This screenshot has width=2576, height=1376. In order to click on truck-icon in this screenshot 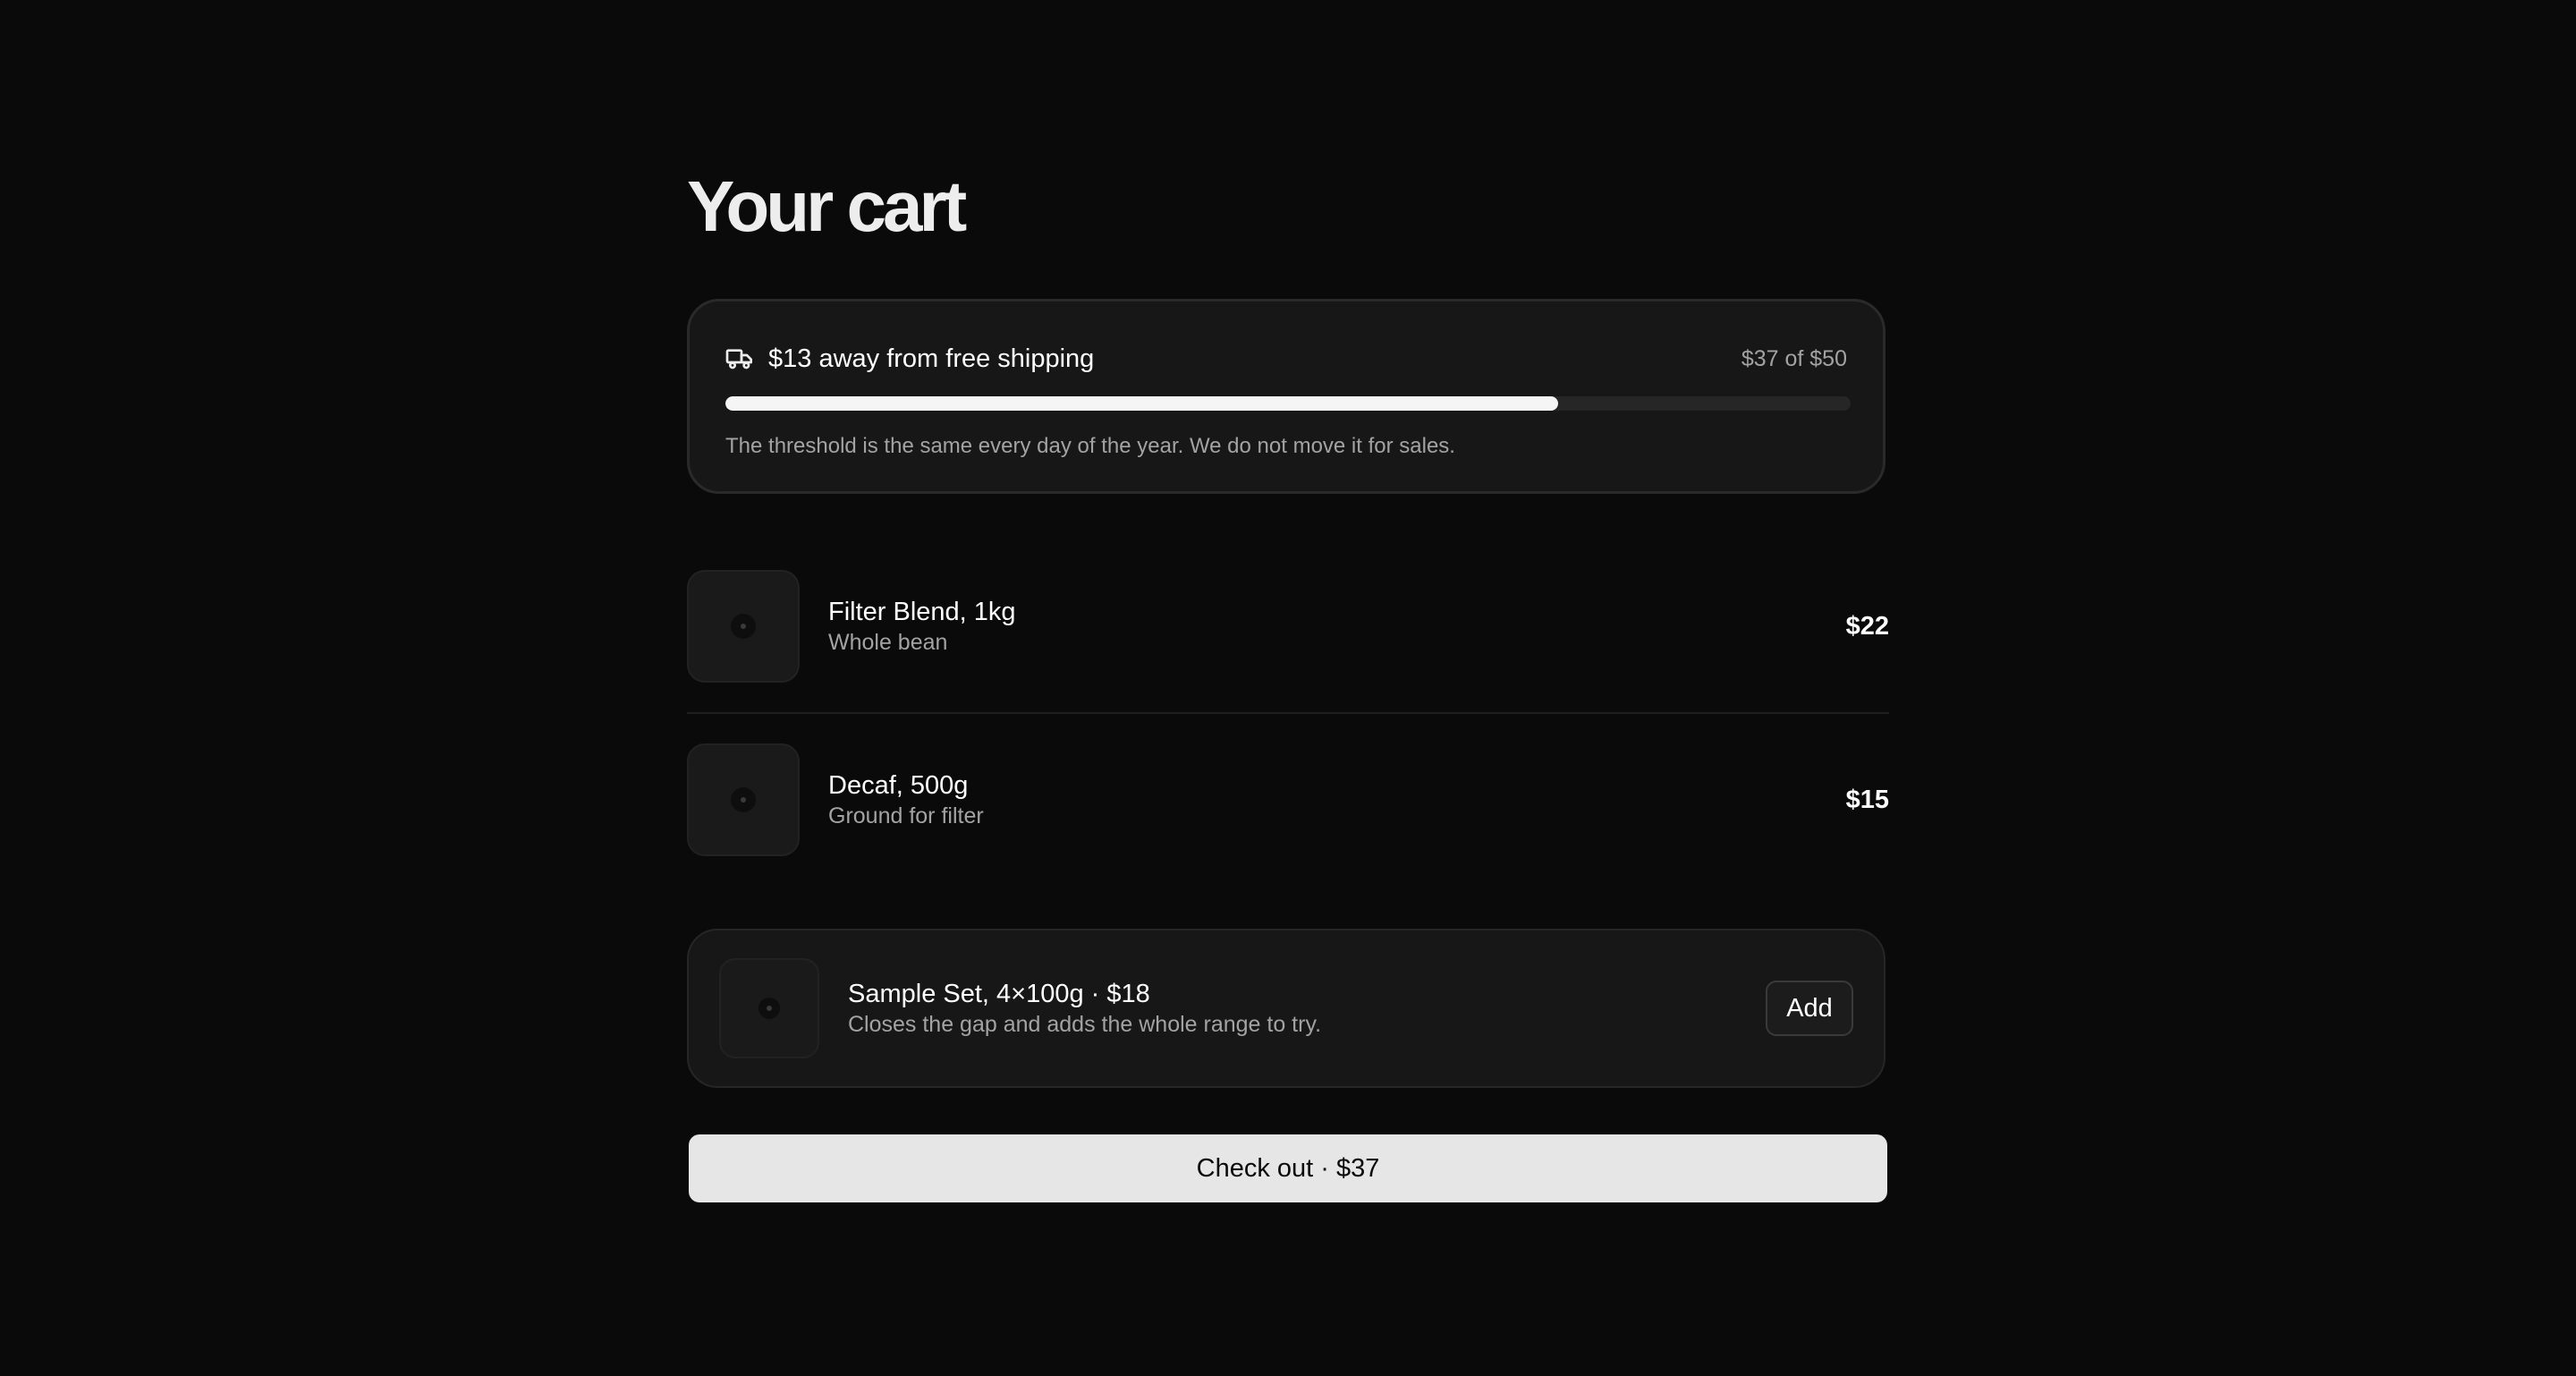, I will do `click(739, 359)`.